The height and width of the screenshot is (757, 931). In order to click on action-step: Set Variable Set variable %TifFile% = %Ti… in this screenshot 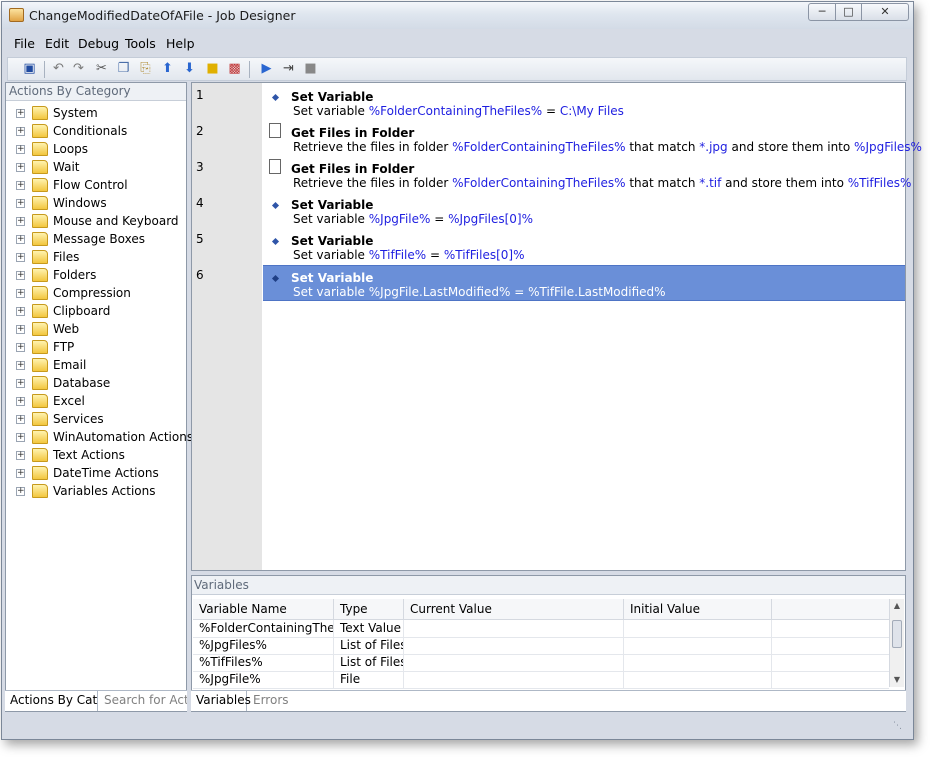, I will do `click(584, 247)`.